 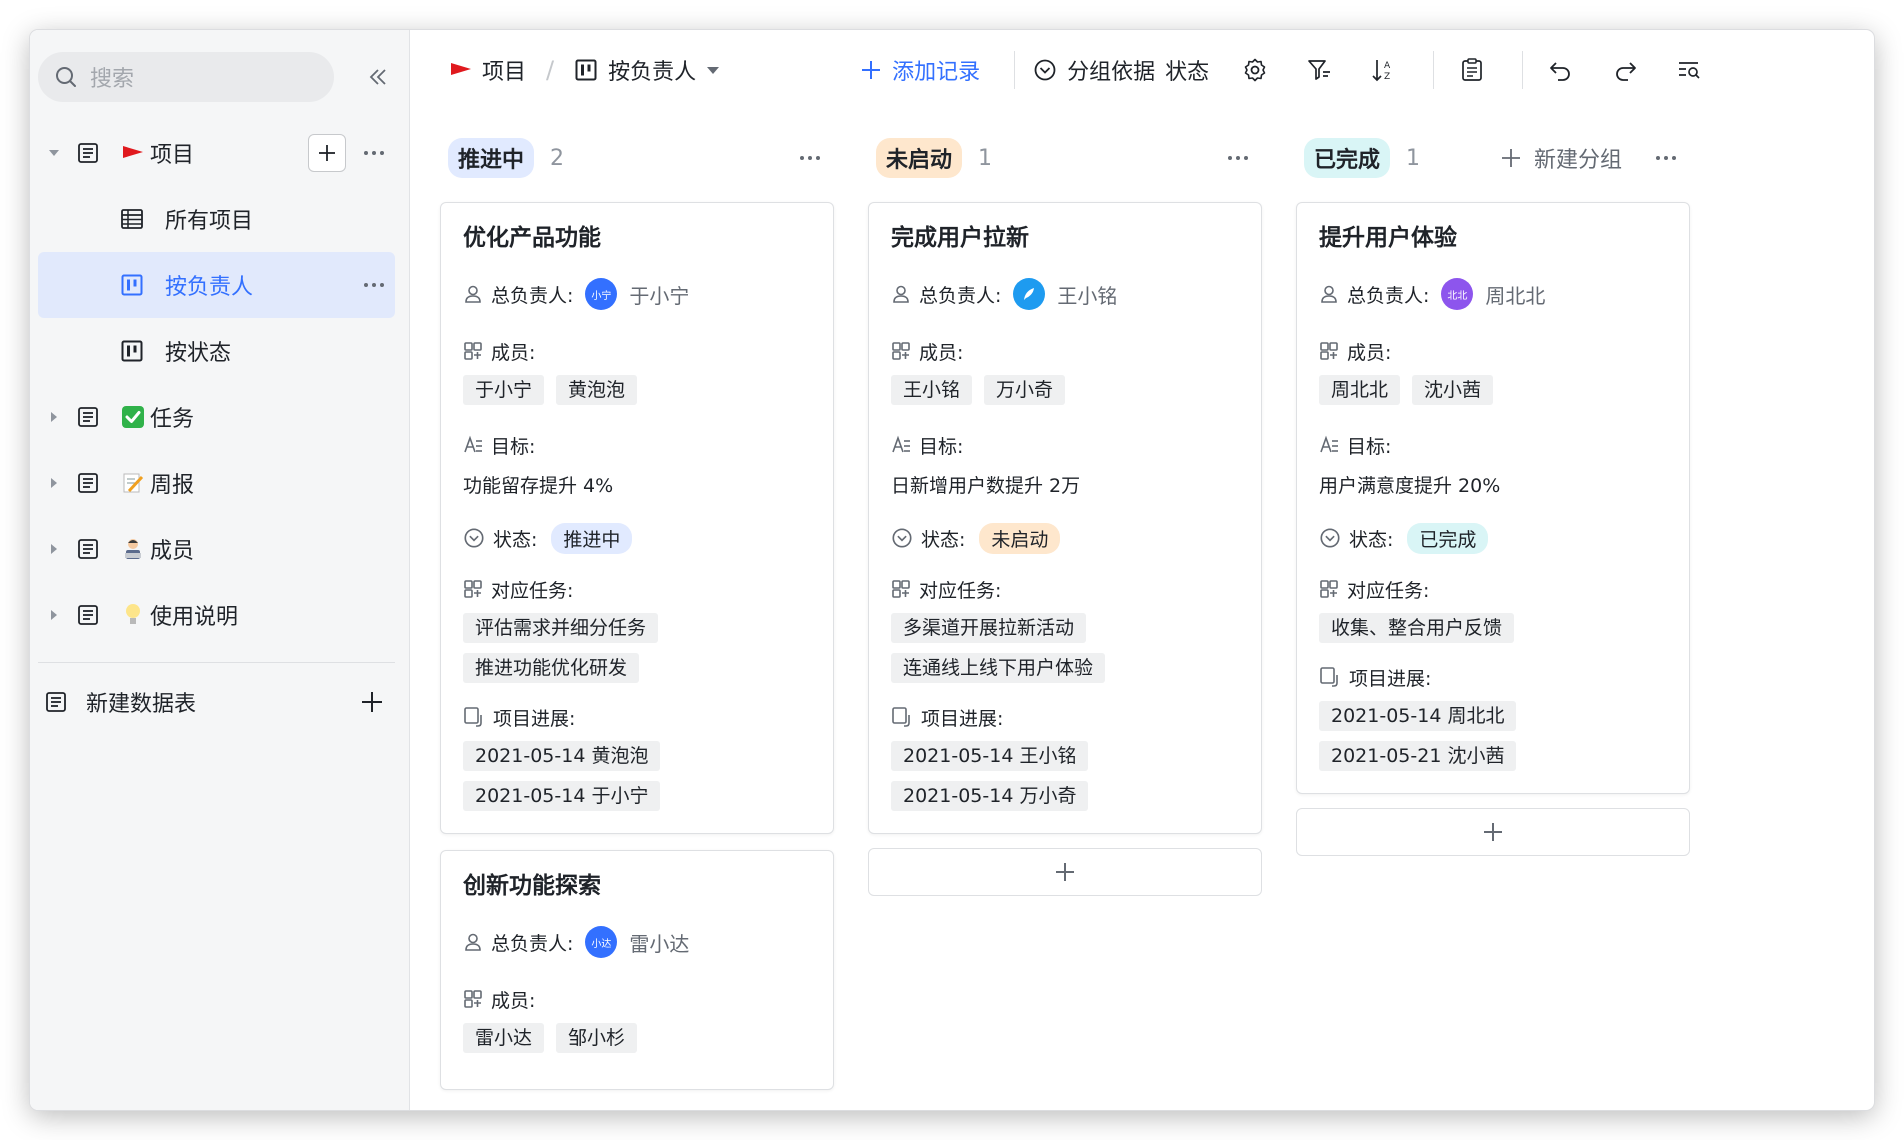 I want to click on tree-item-label: 成员, so click(x=172, y=551).